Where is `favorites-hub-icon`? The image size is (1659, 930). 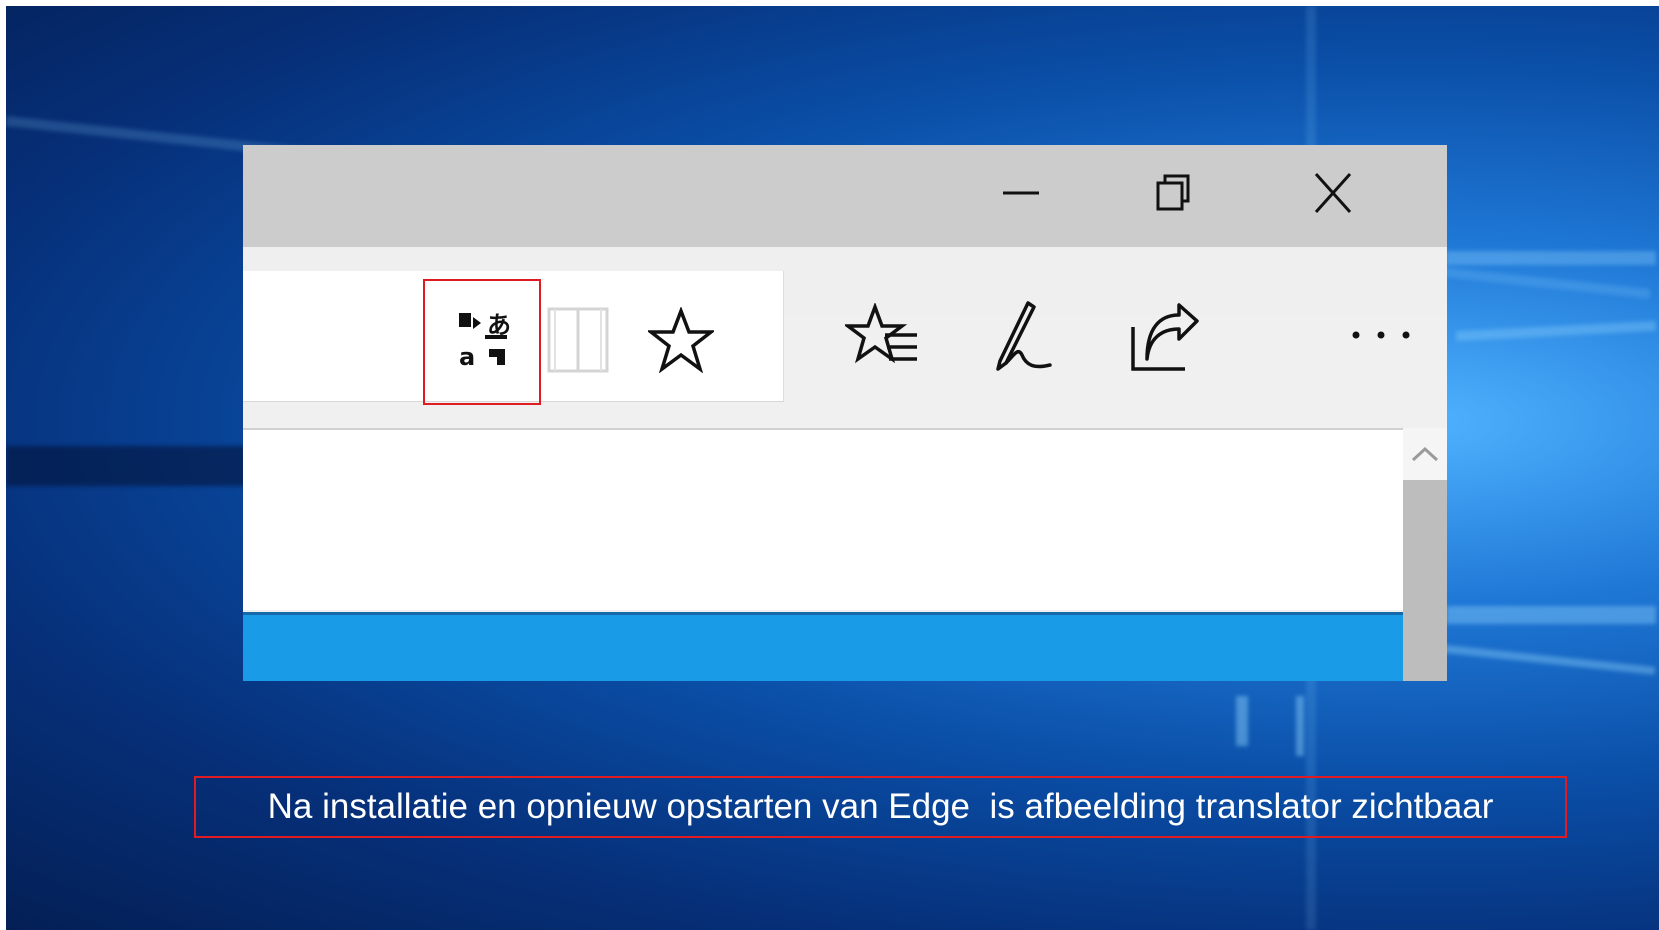 favorites-hub-icon is located at coordinates (881, 333).